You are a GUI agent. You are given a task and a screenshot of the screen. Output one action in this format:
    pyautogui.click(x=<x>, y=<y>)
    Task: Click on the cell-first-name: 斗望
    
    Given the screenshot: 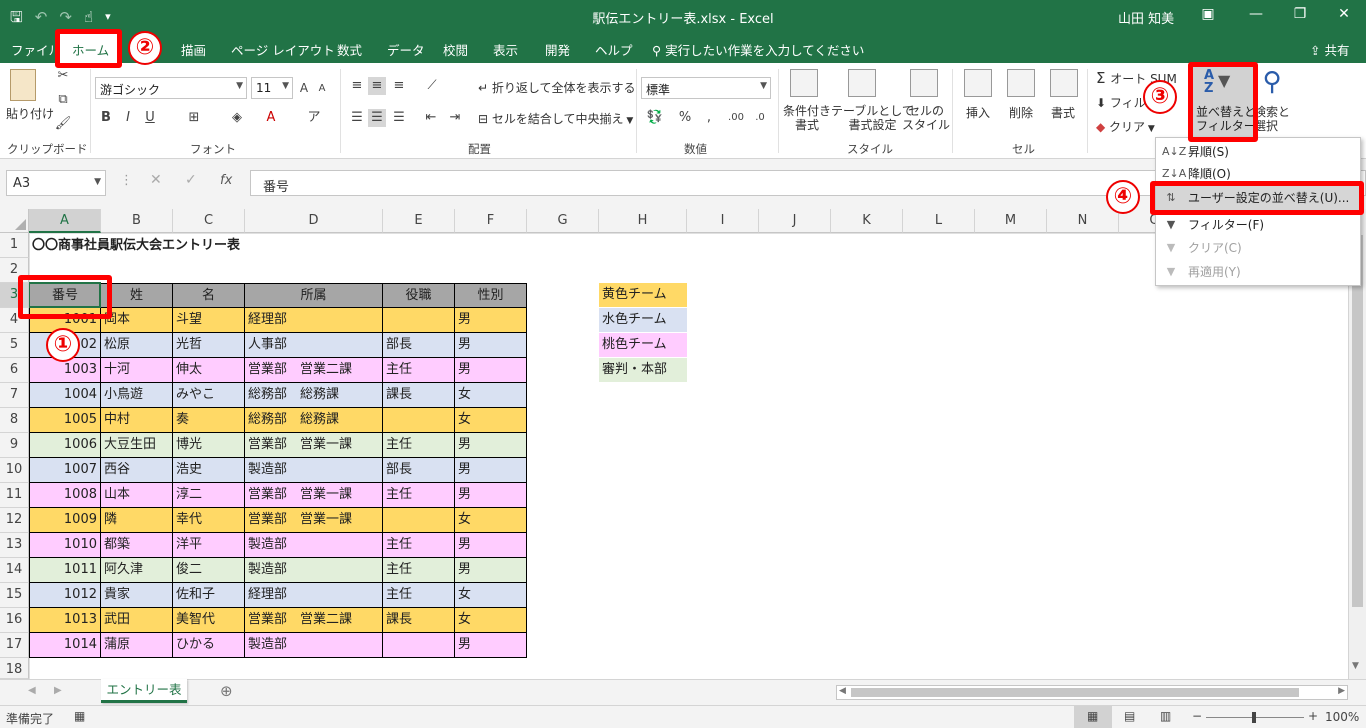 What is the action you would take?
    pyautogui.click(x=209, y=320)
    